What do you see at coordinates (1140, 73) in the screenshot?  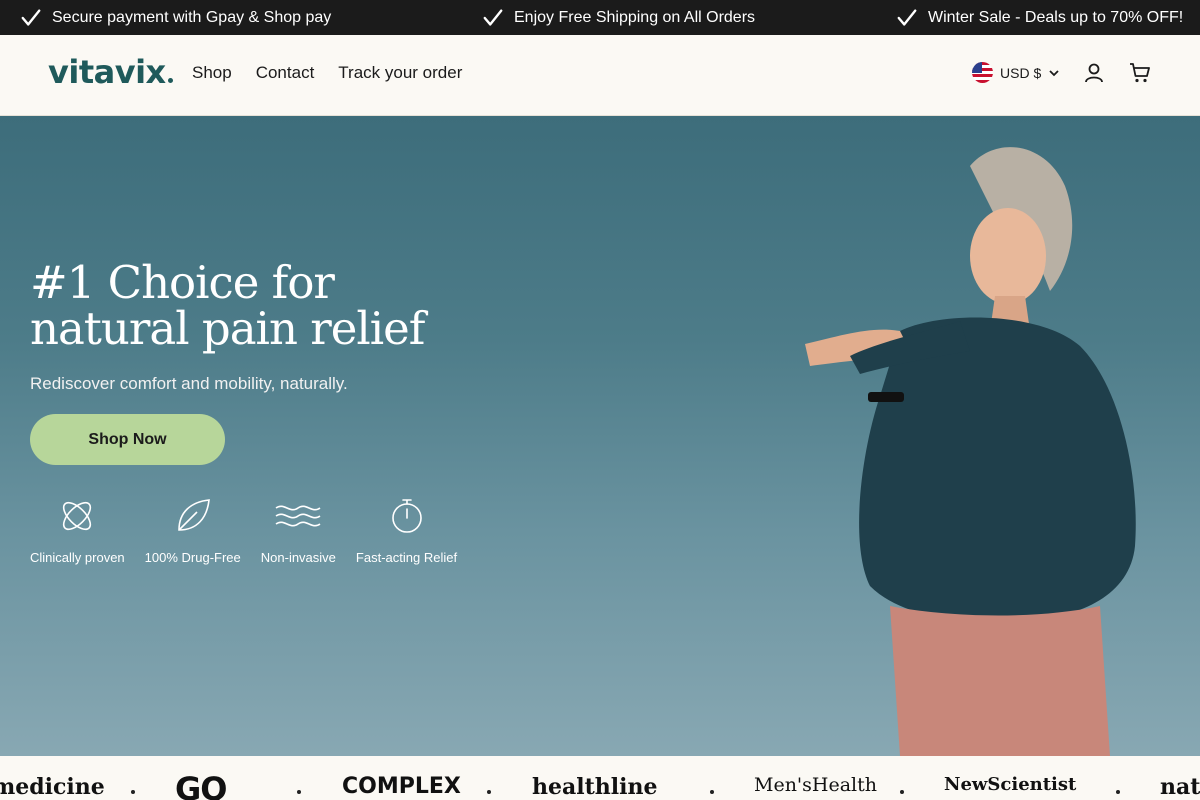 I see `cart-icon` at bounding box center [1140, 73].